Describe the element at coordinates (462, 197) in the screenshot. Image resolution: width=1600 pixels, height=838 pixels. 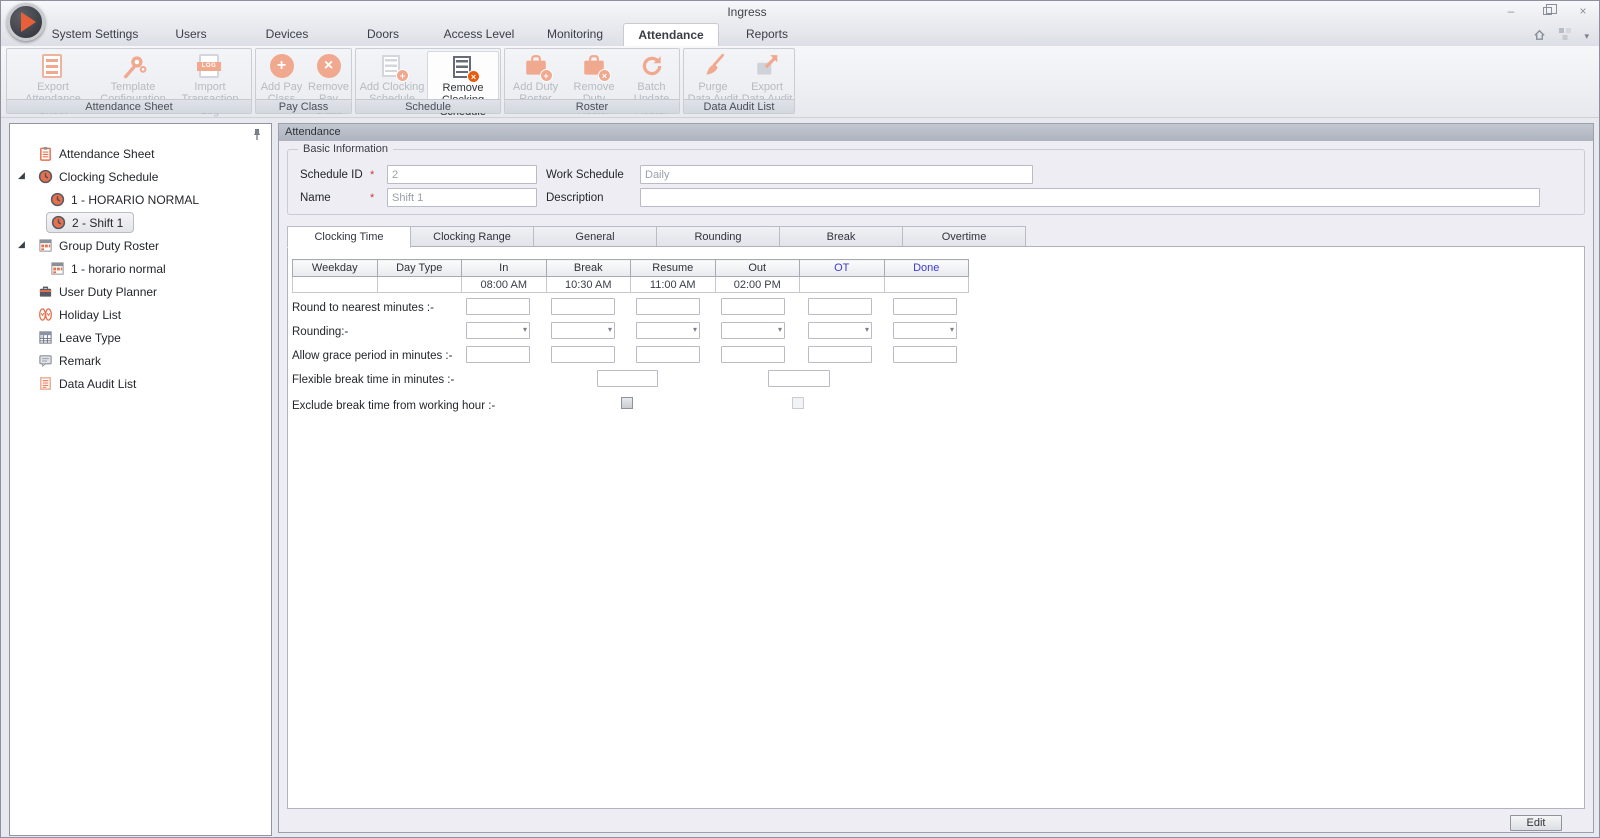
I see `name-input` at that location.